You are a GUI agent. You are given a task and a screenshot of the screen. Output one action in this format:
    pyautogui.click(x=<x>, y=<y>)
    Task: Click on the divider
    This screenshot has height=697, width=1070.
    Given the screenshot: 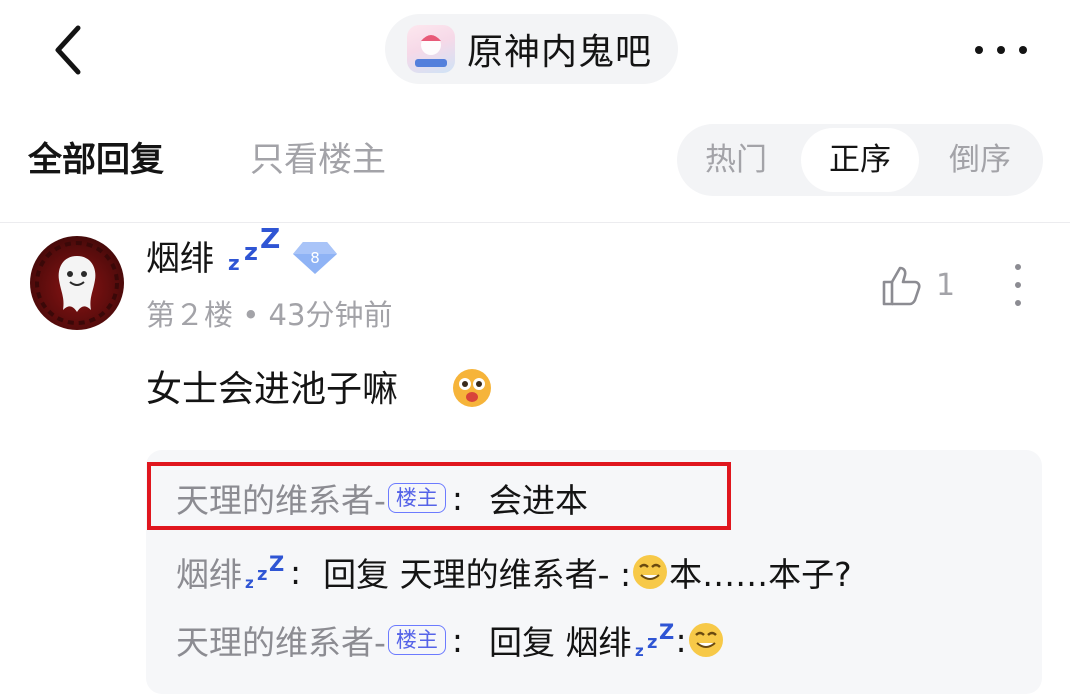 What is the action you would take?
    pyautogui.click(x=535, y=222)
    